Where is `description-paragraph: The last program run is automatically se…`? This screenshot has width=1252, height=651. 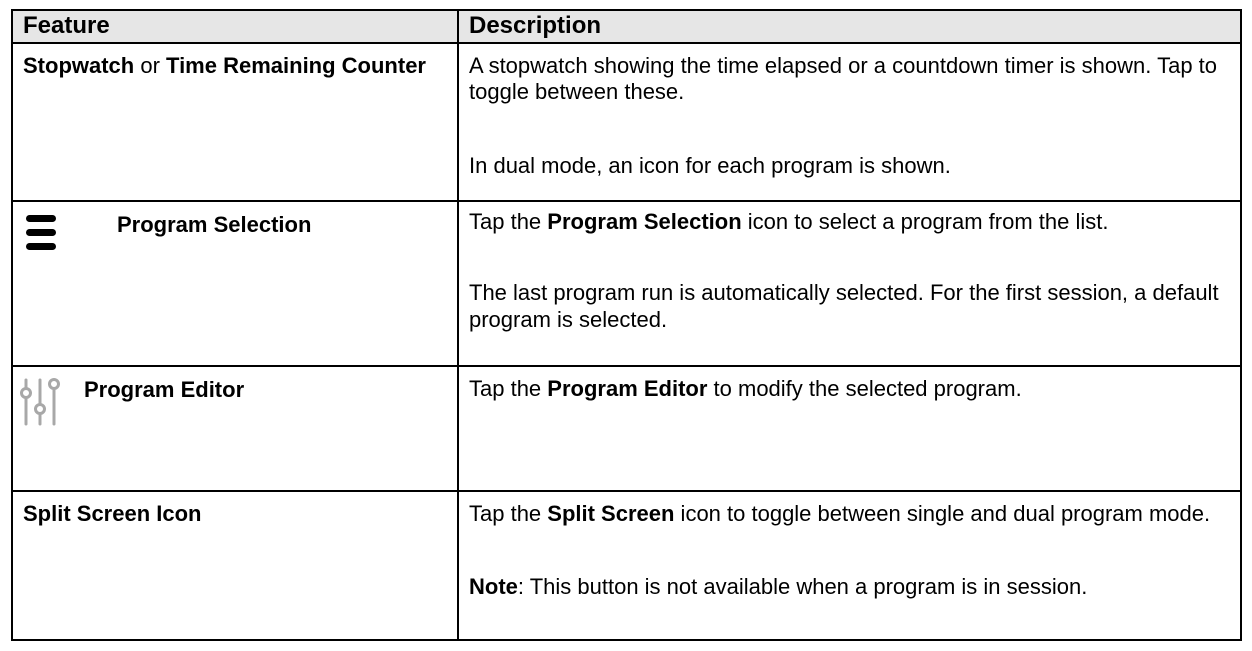
description-paragraph: The last program run is automatically se… is located at coordinates (844, 306).